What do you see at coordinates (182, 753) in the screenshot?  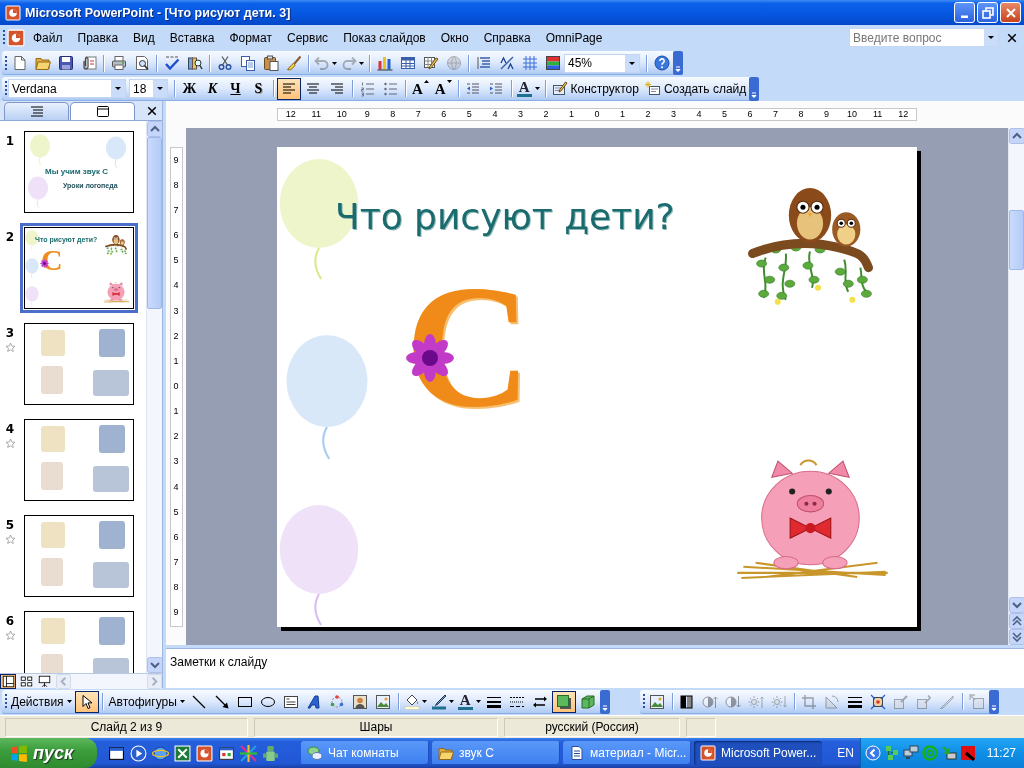 I see `spreadsheet-icon` at bounding box center [182, 753].